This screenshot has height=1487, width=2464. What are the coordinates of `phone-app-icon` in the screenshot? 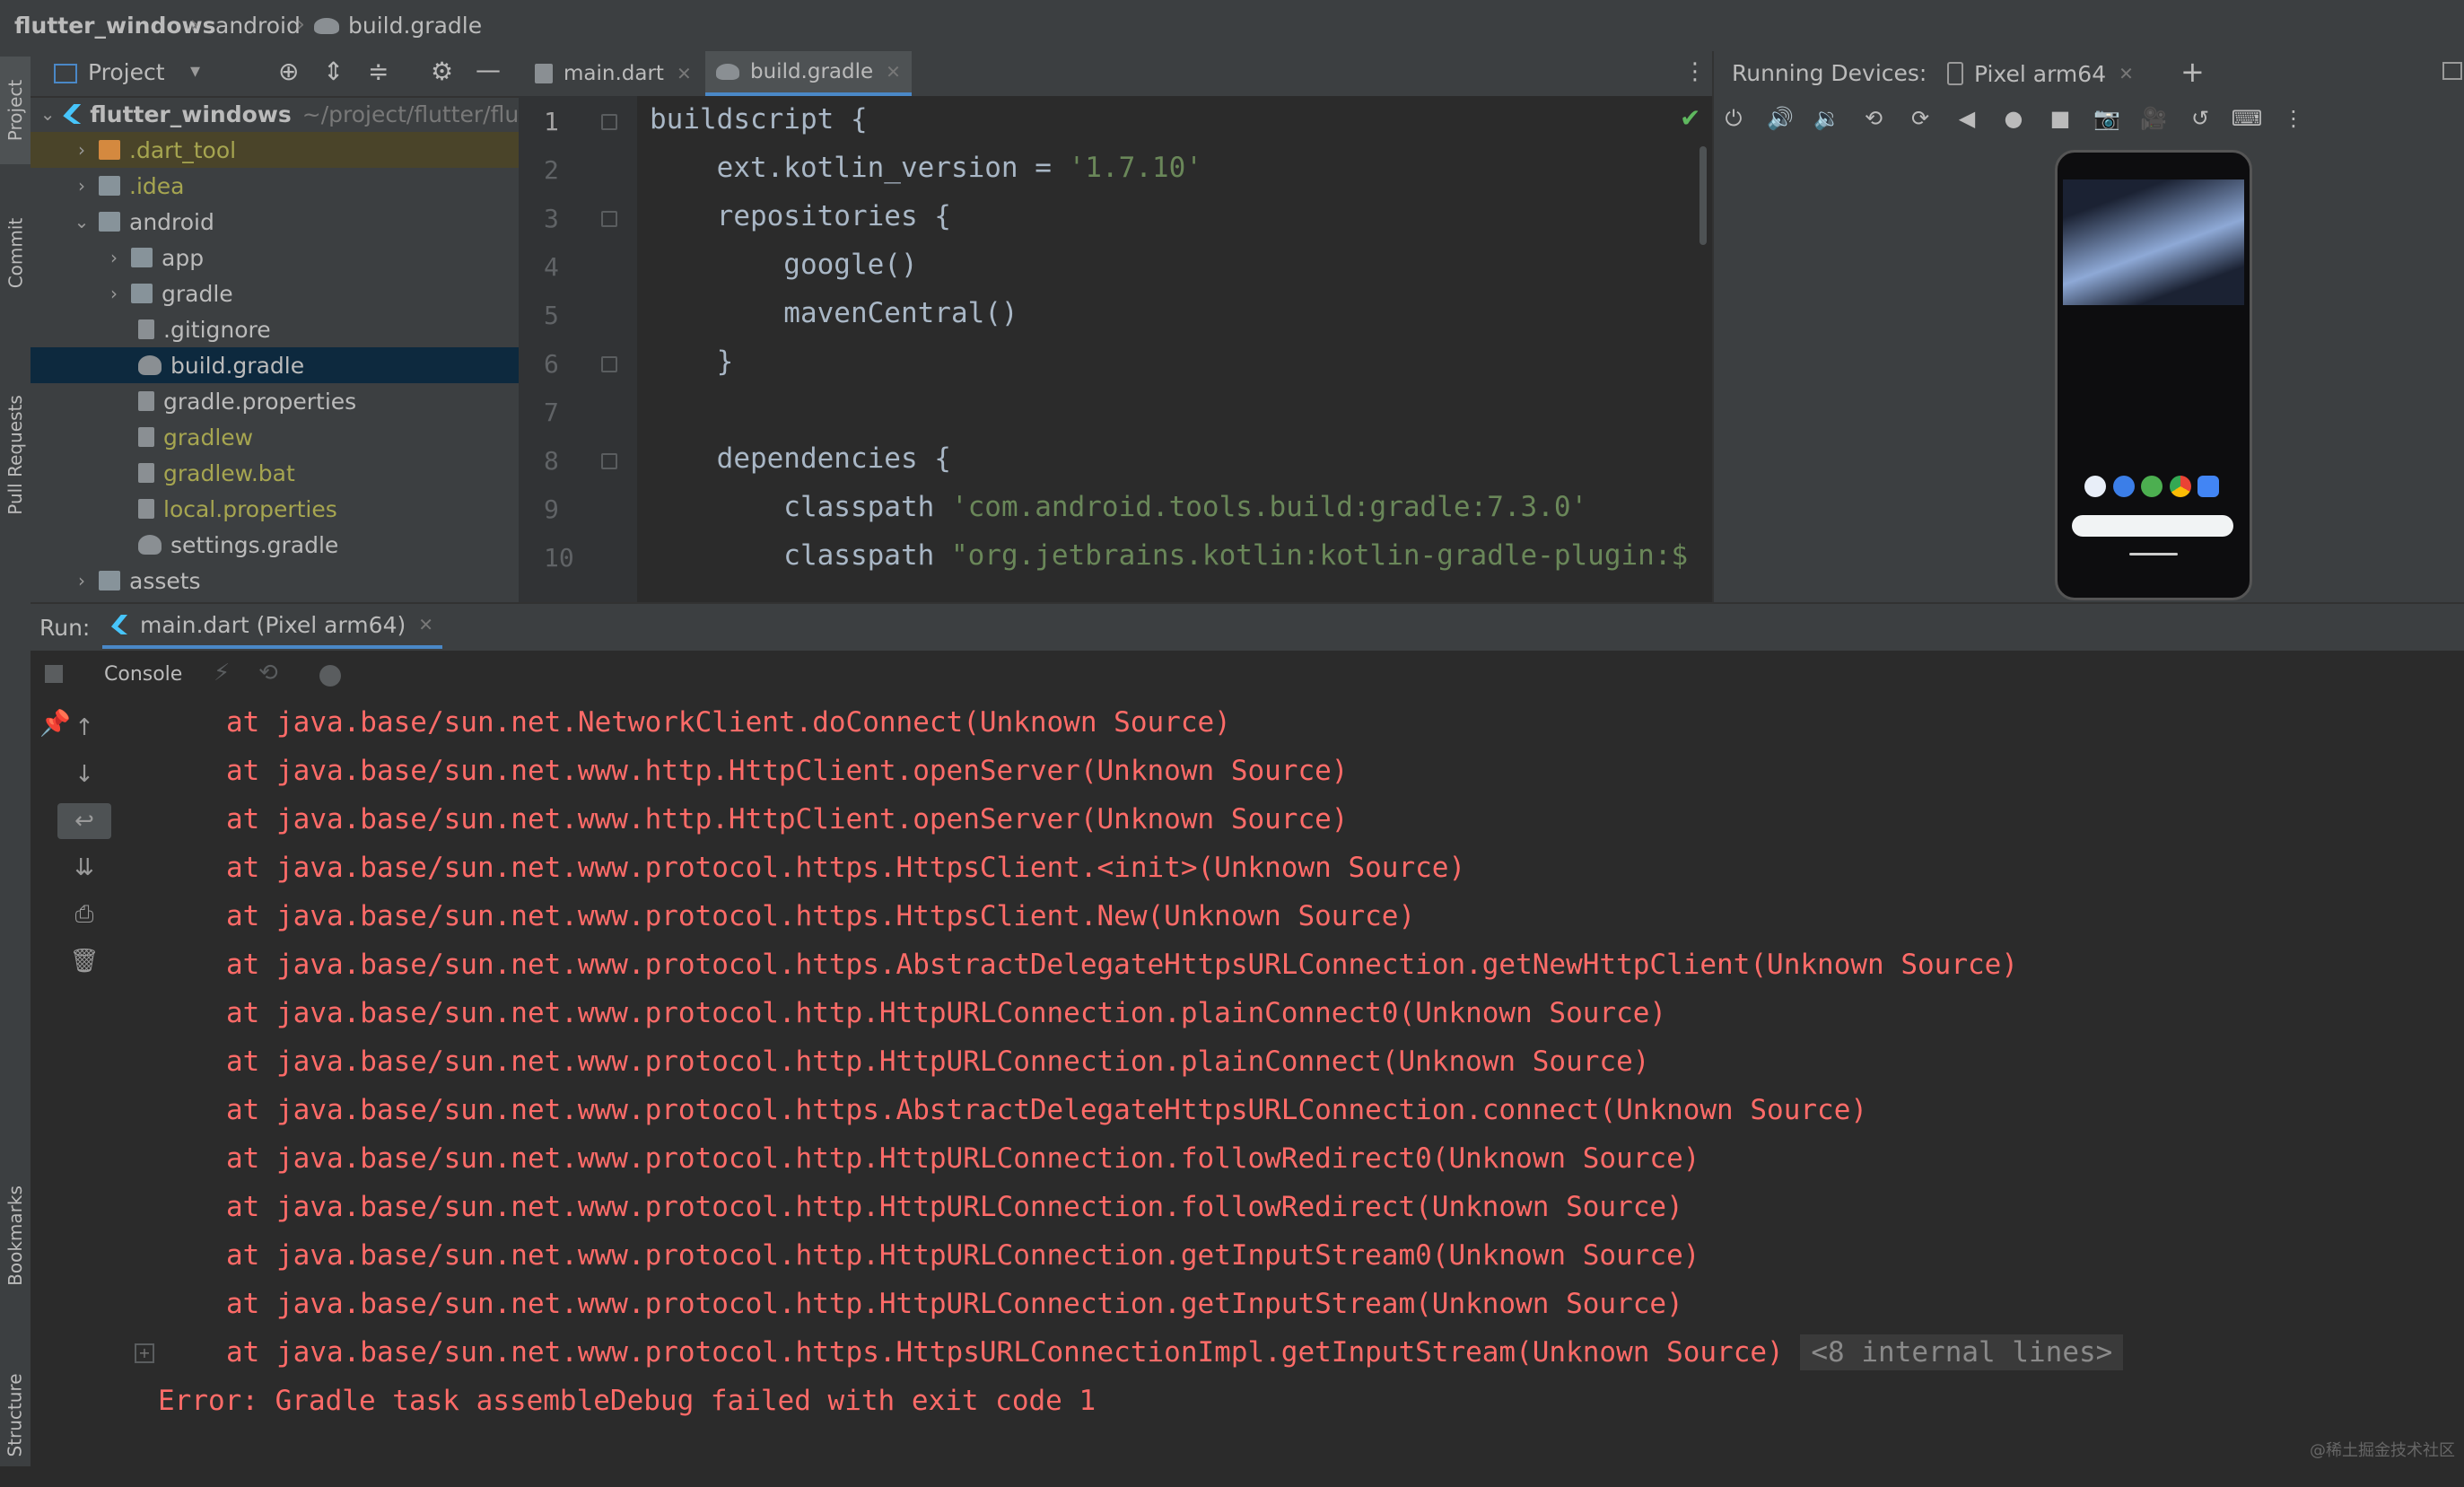 It's located at (2095, 487).